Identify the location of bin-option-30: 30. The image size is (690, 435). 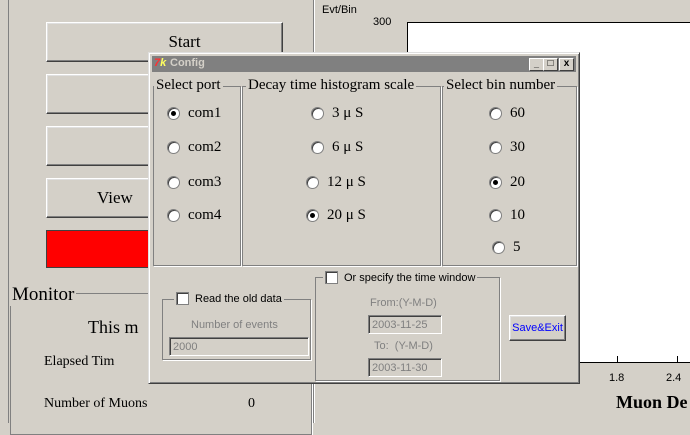
(507, 147).